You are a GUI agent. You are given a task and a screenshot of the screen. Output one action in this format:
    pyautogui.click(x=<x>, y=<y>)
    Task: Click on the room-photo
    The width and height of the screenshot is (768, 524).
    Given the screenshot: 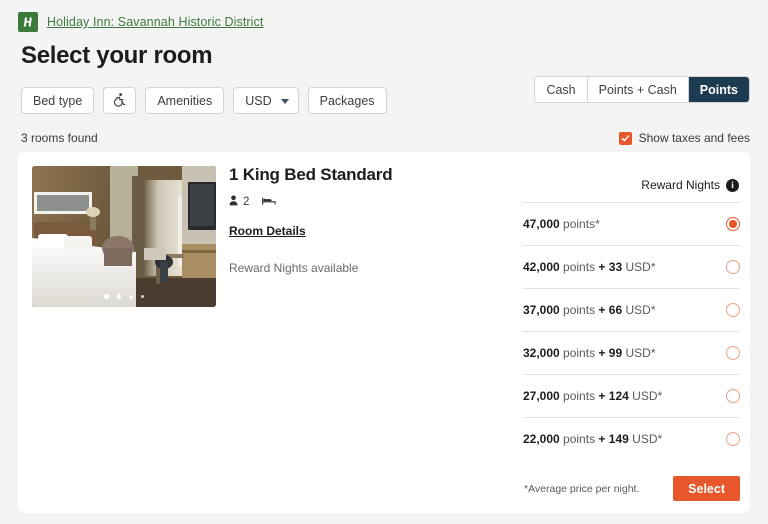 What is the action you would take?
    pyautogui.click(x=124, y=236)
    